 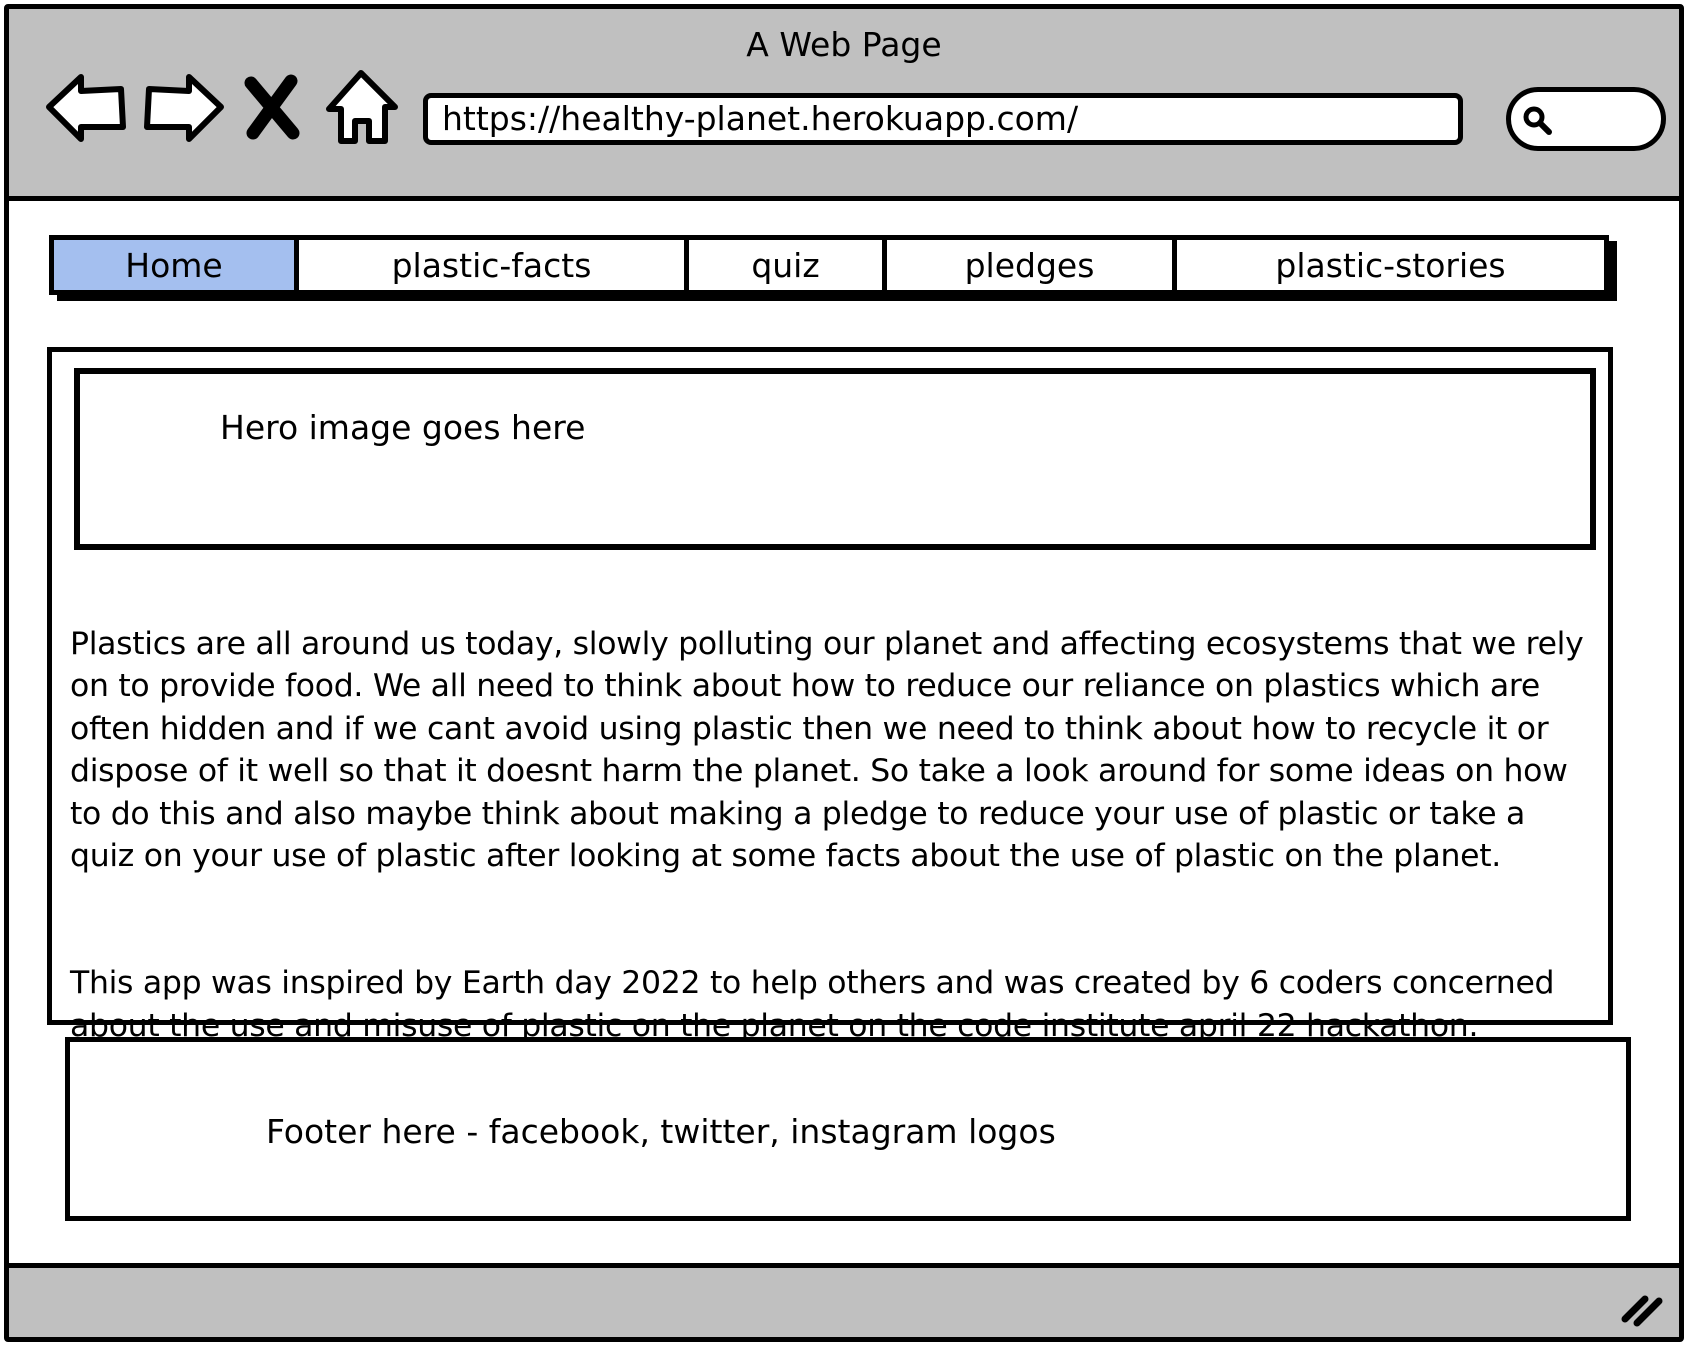 I want to click on tab-quiz: quiz, so click(x=788, y=265).